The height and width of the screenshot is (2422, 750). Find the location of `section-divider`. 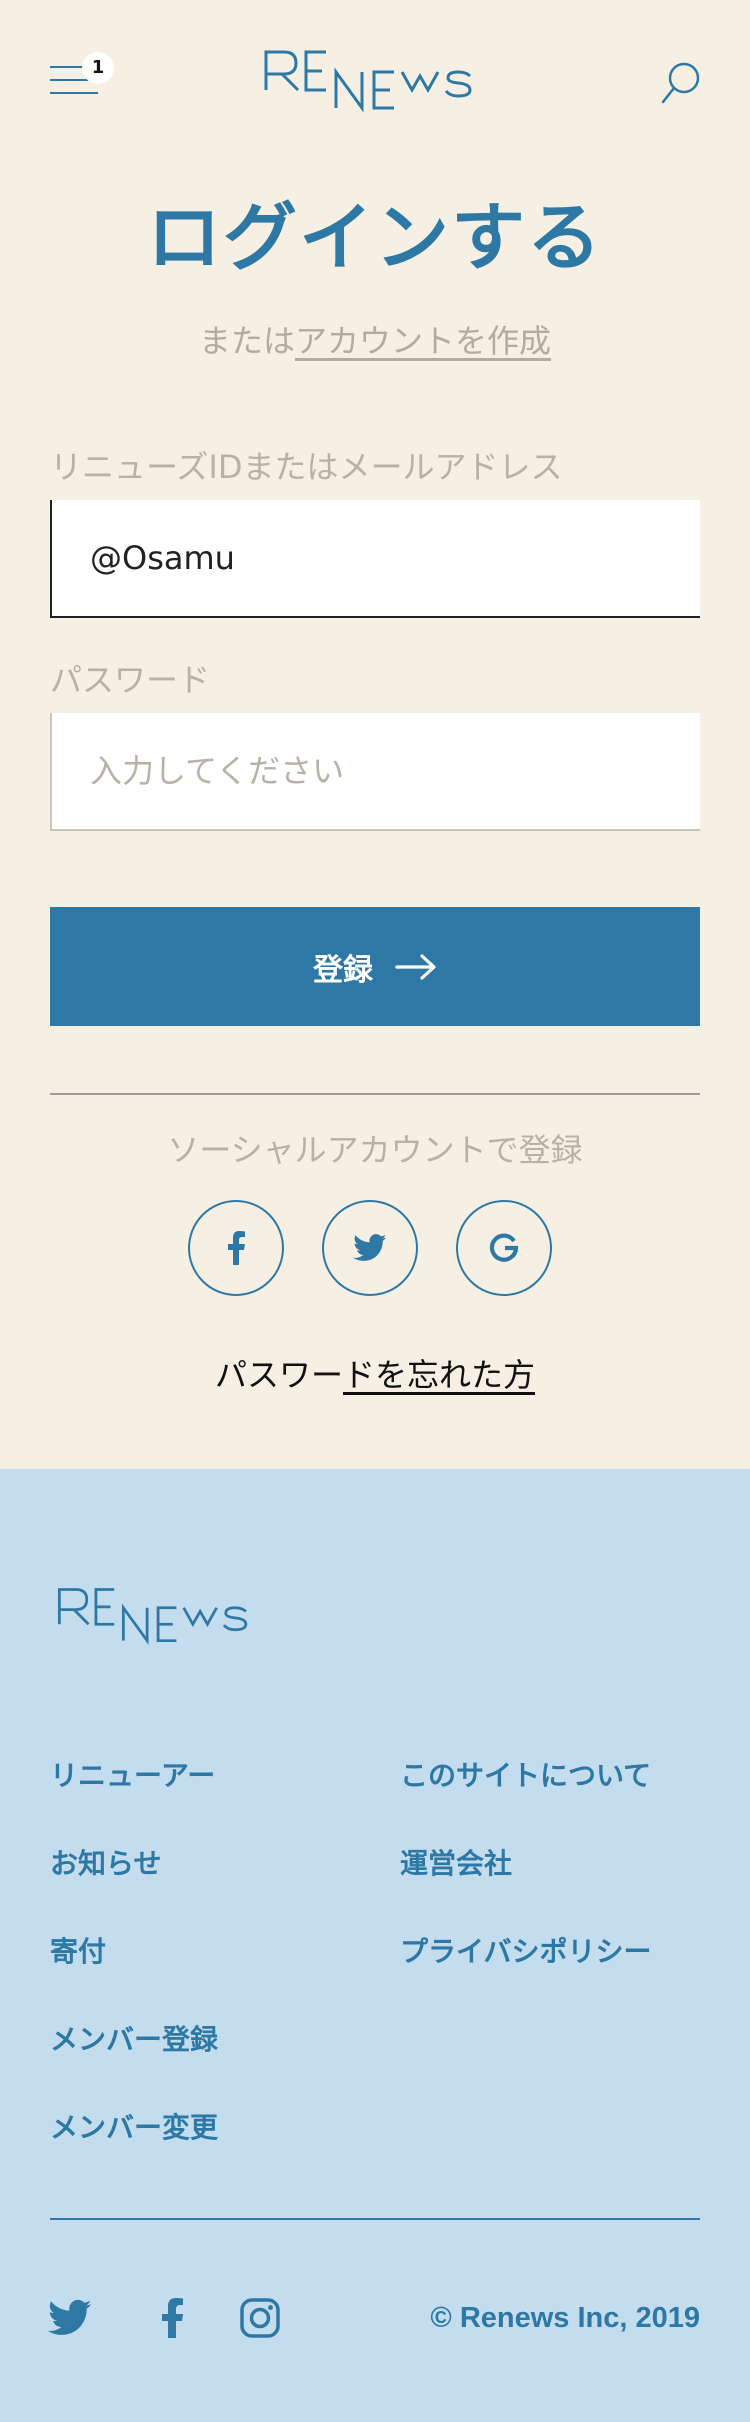

section-divider is located at coordinates (375, 1094).